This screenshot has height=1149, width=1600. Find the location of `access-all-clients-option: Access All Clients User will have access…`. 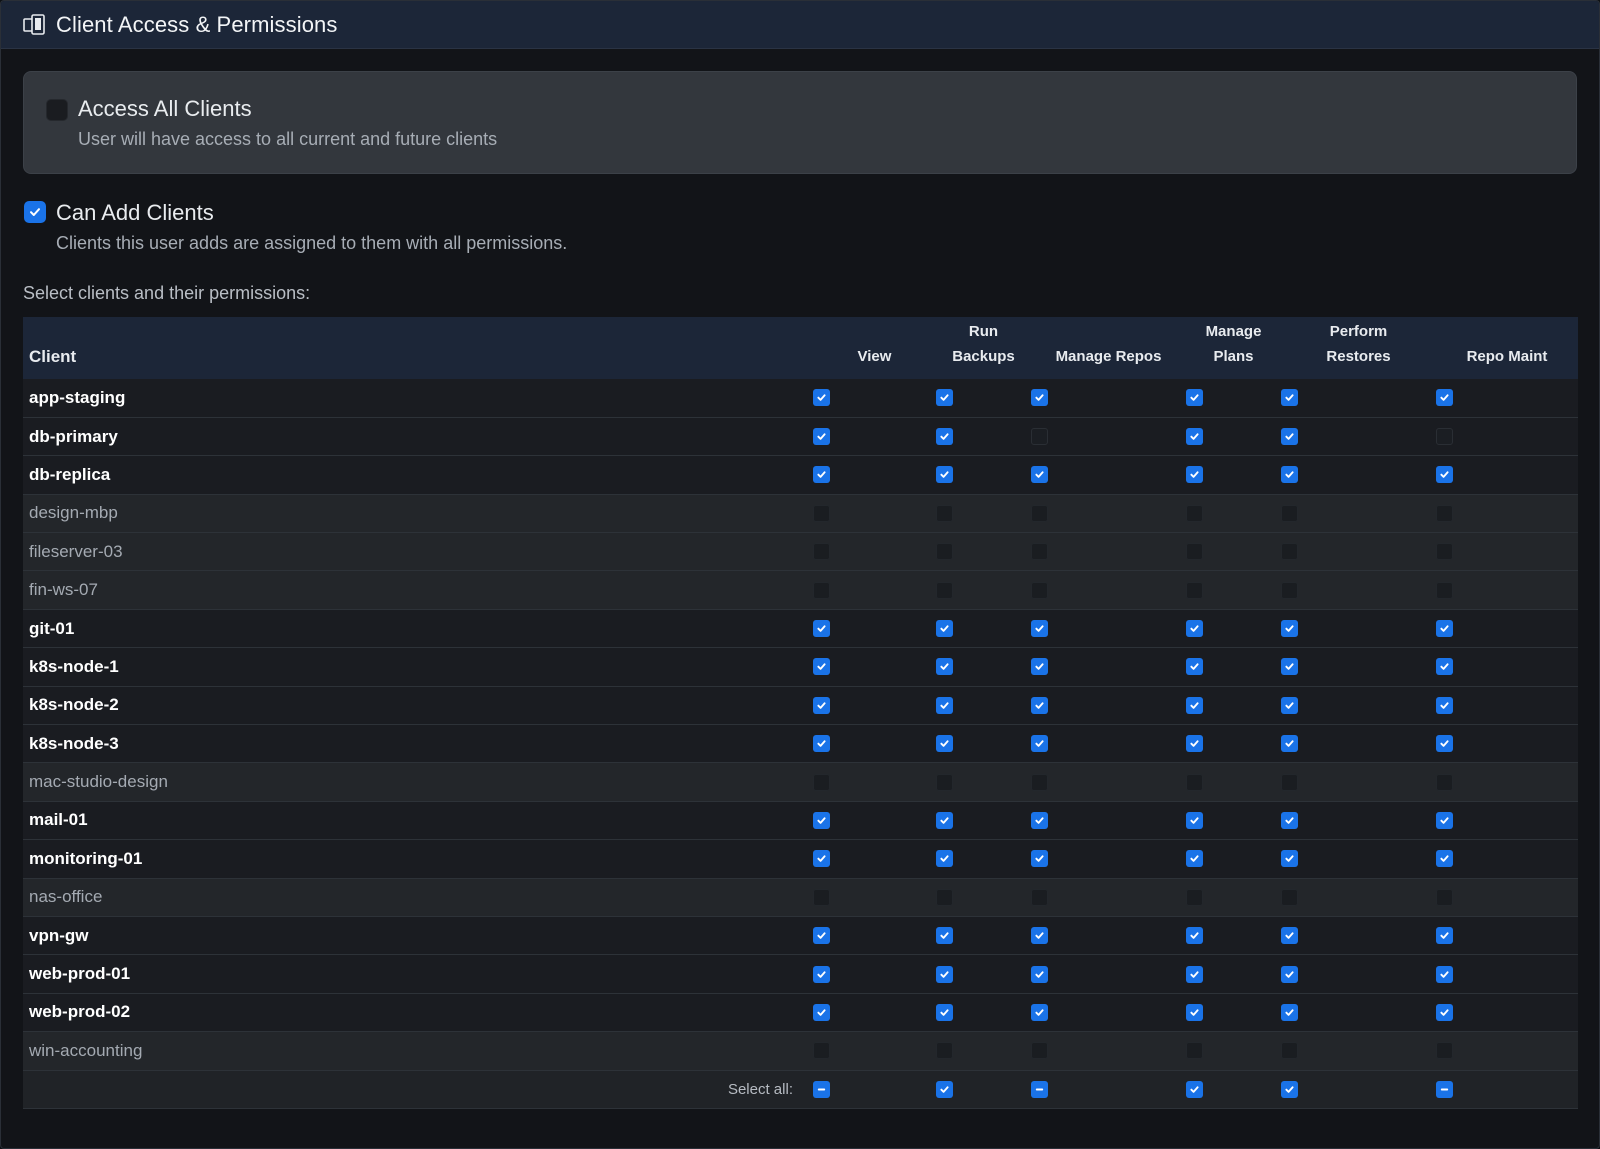

access-all-clients-option: Access All Clients User will have access… is located at coordinates (800, 122).